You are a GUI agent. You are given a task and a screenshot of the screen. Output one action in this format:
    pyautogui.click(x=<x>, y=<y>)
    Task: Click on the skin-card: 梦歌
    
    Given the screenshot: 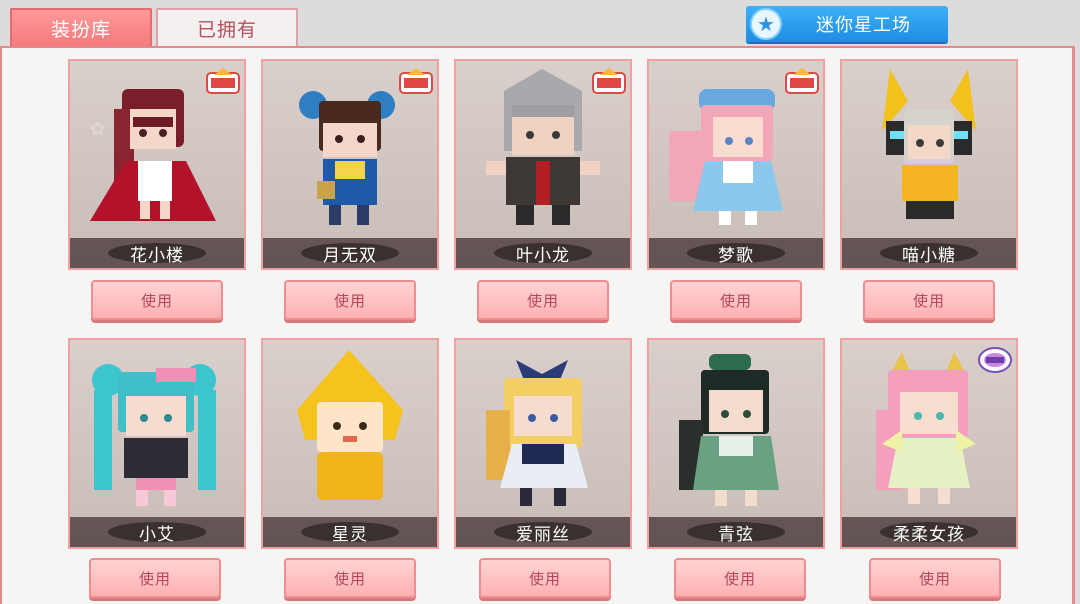 What is the action you would take?
    pyautogui.click(x=736, y=164)
    